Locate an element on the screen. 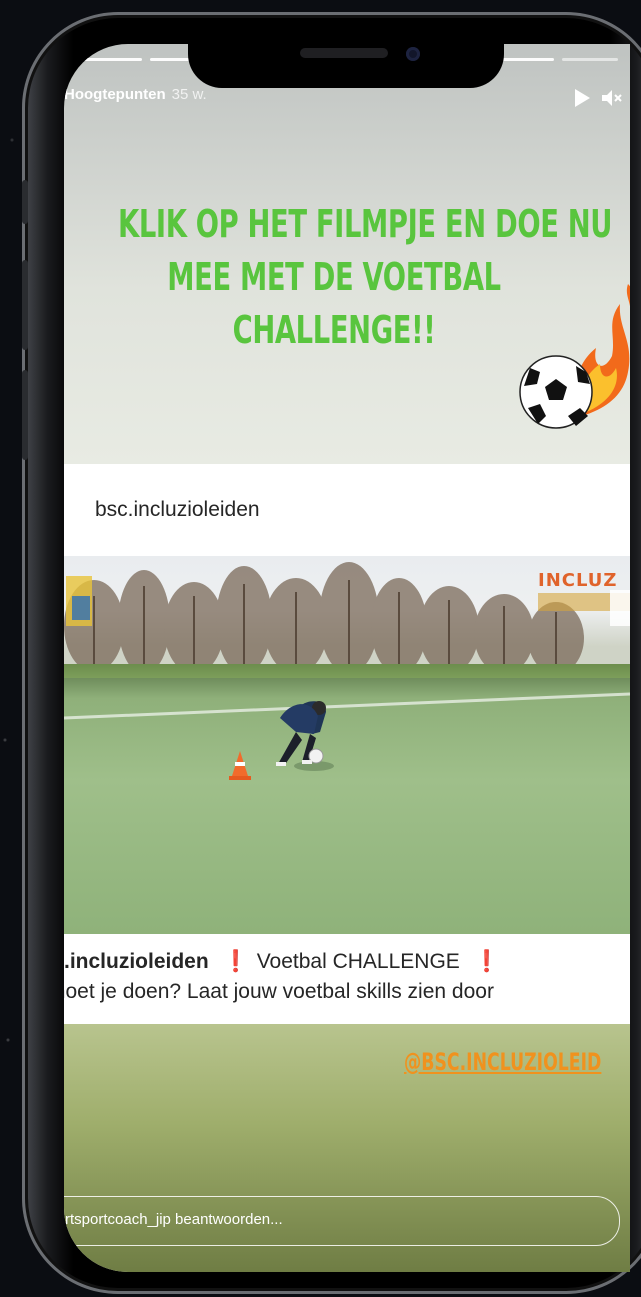  soccer-ball-fire-icon is located at coordinates (574, 356).